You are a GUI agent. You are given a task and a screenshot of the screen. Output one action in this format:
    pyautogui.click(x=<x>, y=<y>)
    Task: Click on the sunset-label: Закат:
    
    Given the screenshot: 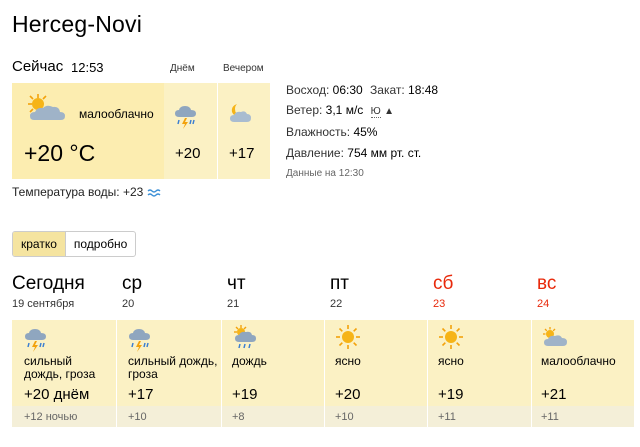 What is the action you would take?
    pyautogui.click(x=387, y=90)
    